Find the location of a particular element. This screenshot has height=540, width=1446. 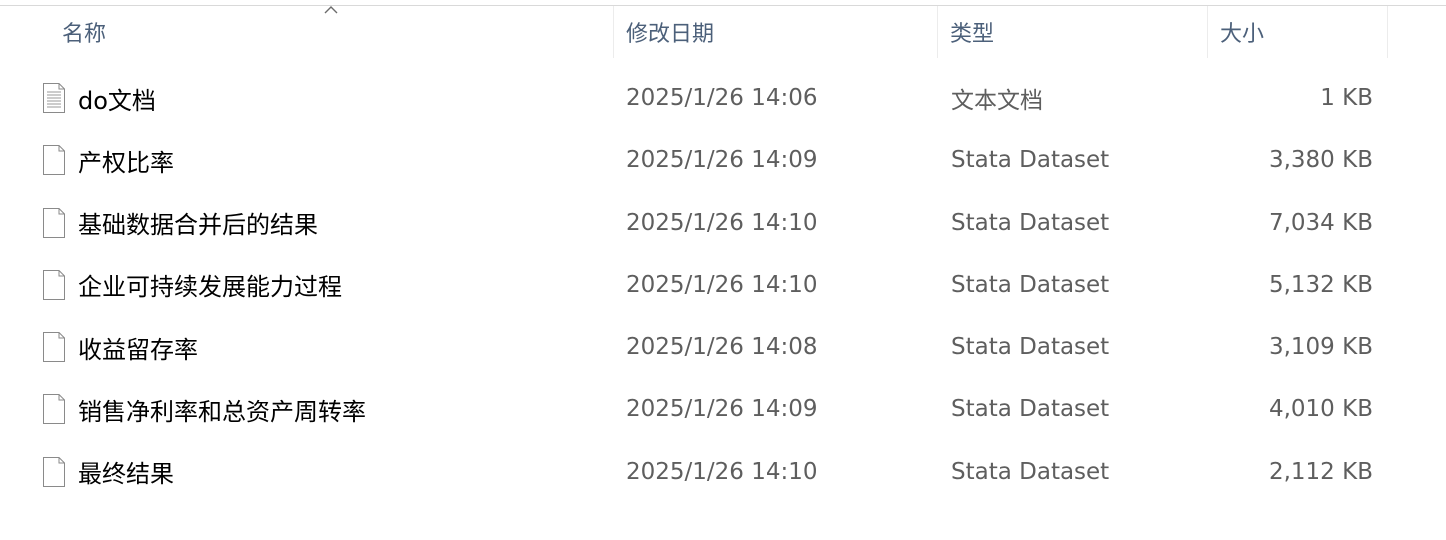

file-name: 产权比率 is located at coordinates (126, 162).